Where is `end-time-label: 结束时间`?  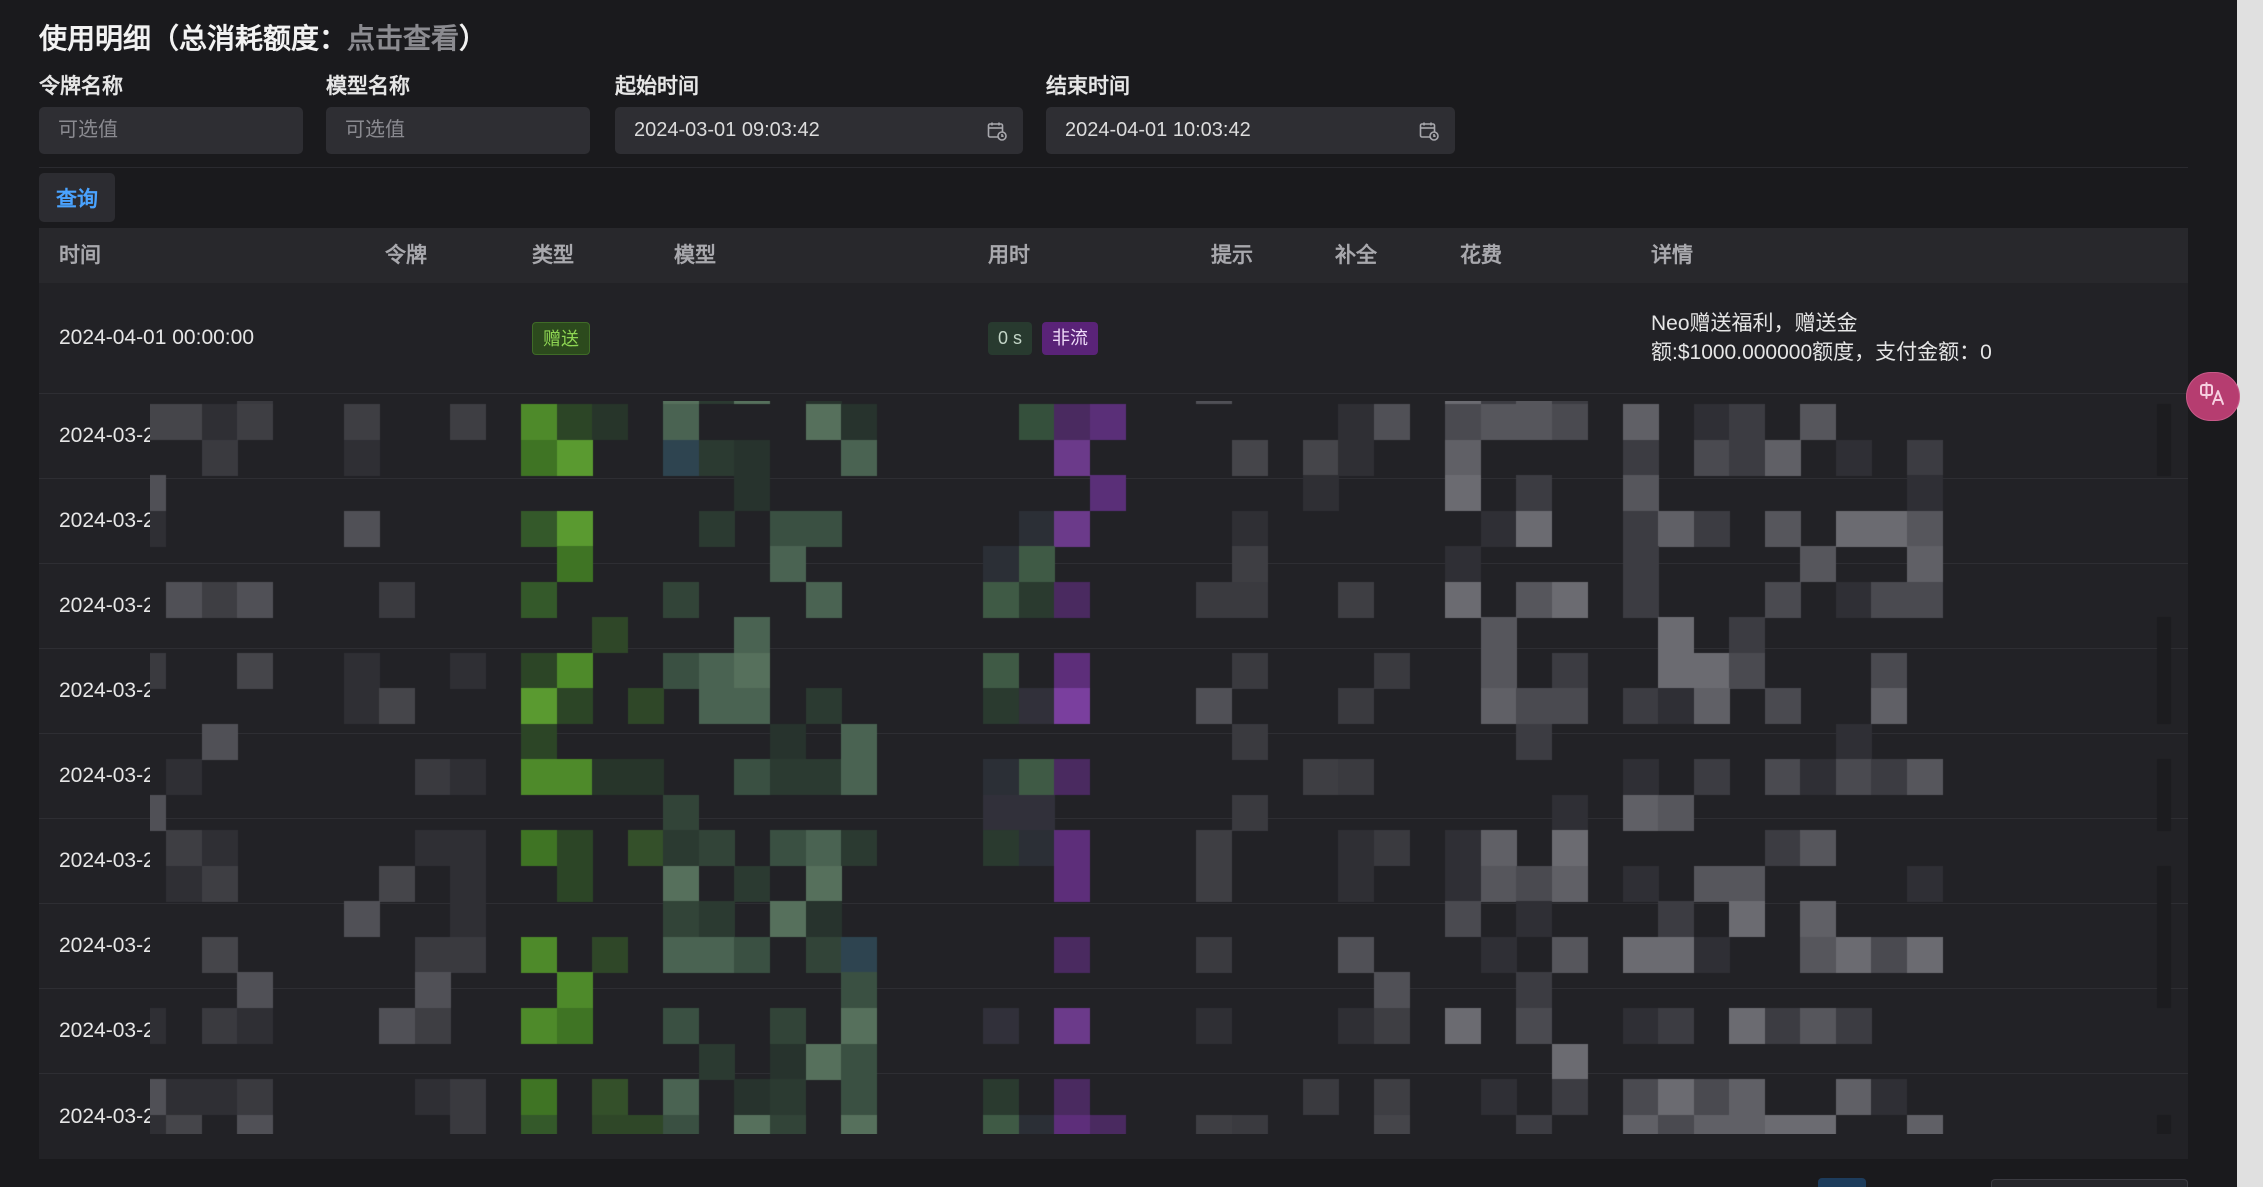 end-time-label: 结束时间 is located at coordinates (1088, 86).